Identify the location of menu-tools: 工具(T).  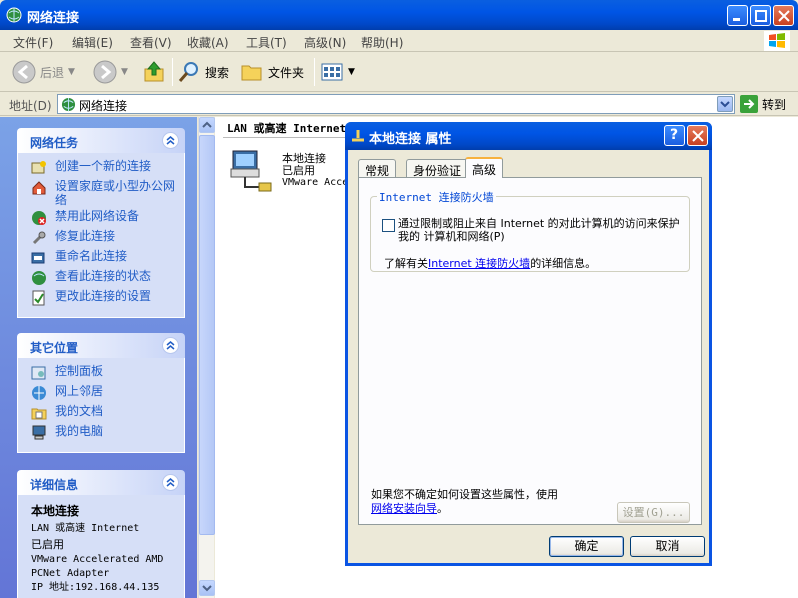
(266, 42).